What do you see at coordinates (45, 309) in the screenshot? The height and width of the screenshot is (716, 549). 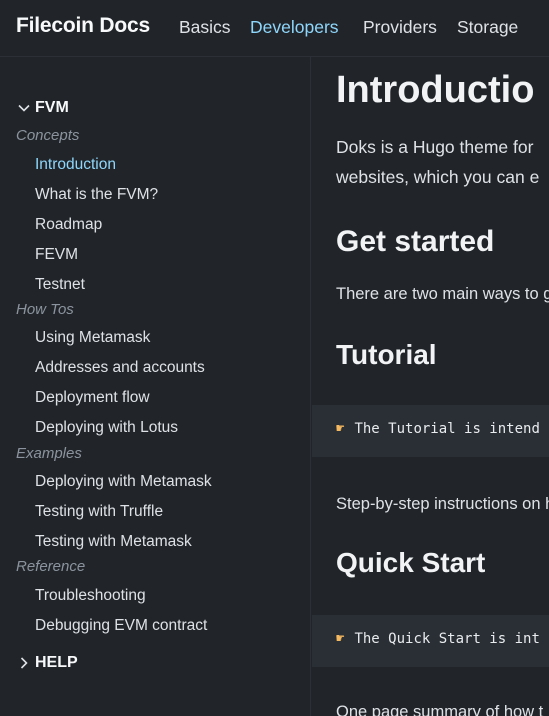 I see `category-how-tos: How Tos` at bounding box center [45, 309].